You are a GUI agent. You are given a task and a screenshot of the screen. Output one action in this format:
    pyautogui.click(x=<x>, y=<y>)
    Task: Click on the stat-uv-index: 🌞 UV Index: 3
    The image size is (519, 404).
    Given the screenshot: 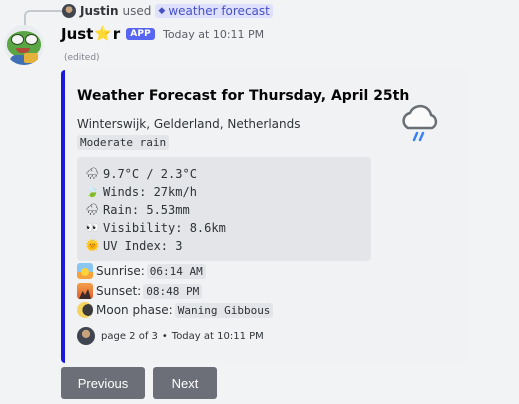 What is the action you would take?
    pyautogui.click(x=224, y=246)
    